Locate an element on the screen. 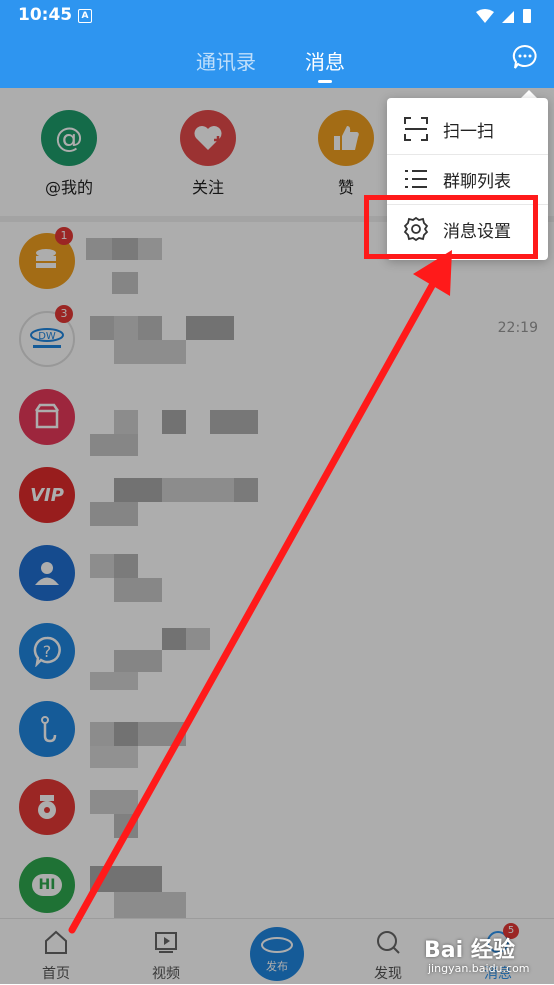  top-navigation: 通讯录 消息 is located at coordinates (277, 60).